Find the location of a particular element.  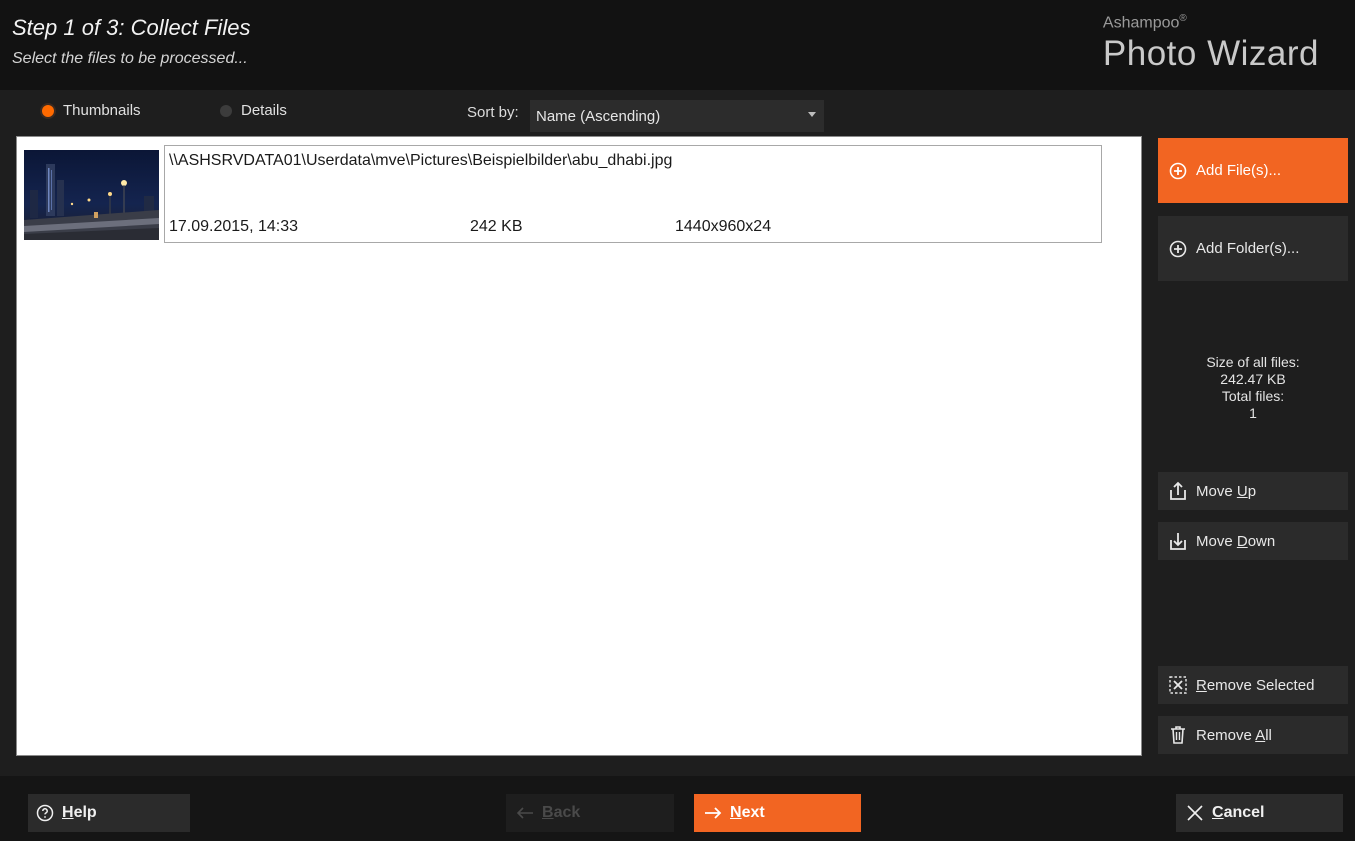

sort-label: Sort by: is located at coordinates (493, 112).